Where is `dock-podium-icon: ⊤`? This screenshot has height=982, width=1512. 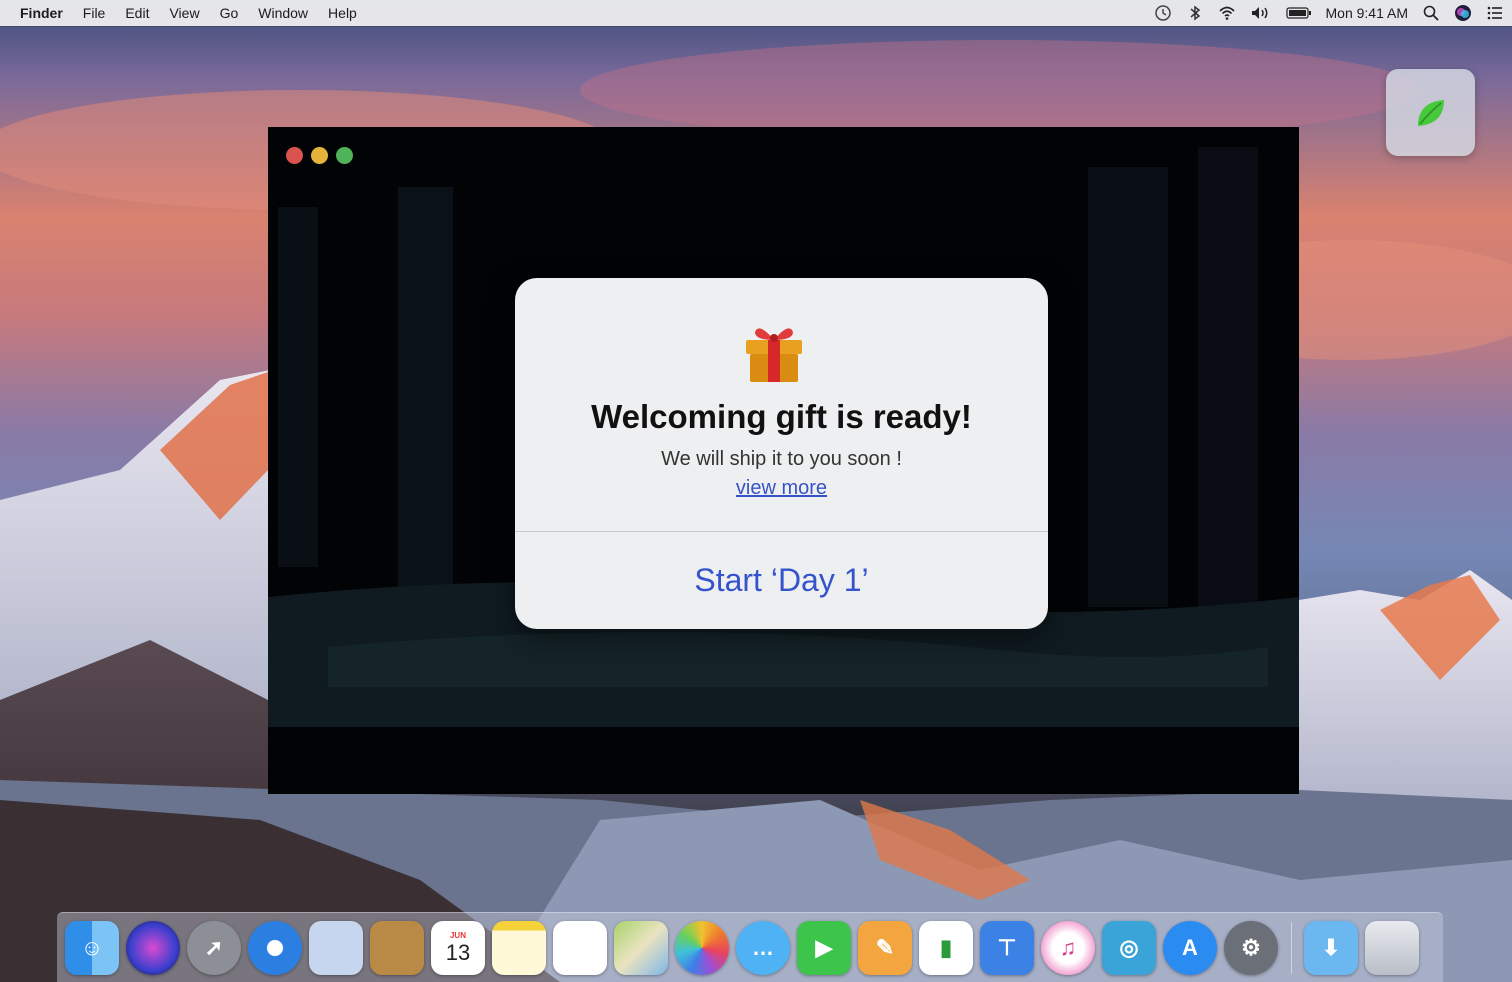 dock-podium-icon: ⊤ is located at coordinates (1007, 948).